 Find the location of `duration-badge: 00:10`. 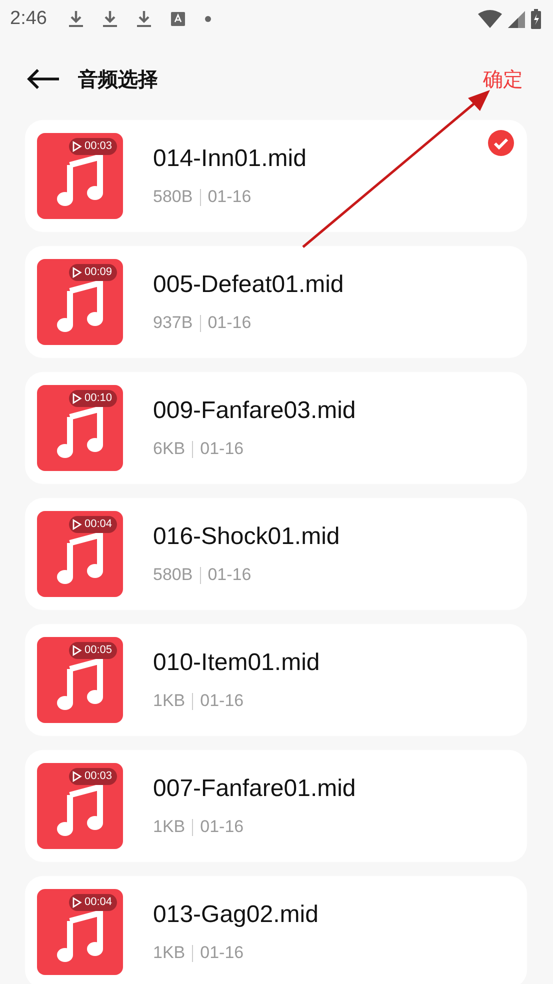

duration-badge: 00:10 is located at coordinates (93, 398).